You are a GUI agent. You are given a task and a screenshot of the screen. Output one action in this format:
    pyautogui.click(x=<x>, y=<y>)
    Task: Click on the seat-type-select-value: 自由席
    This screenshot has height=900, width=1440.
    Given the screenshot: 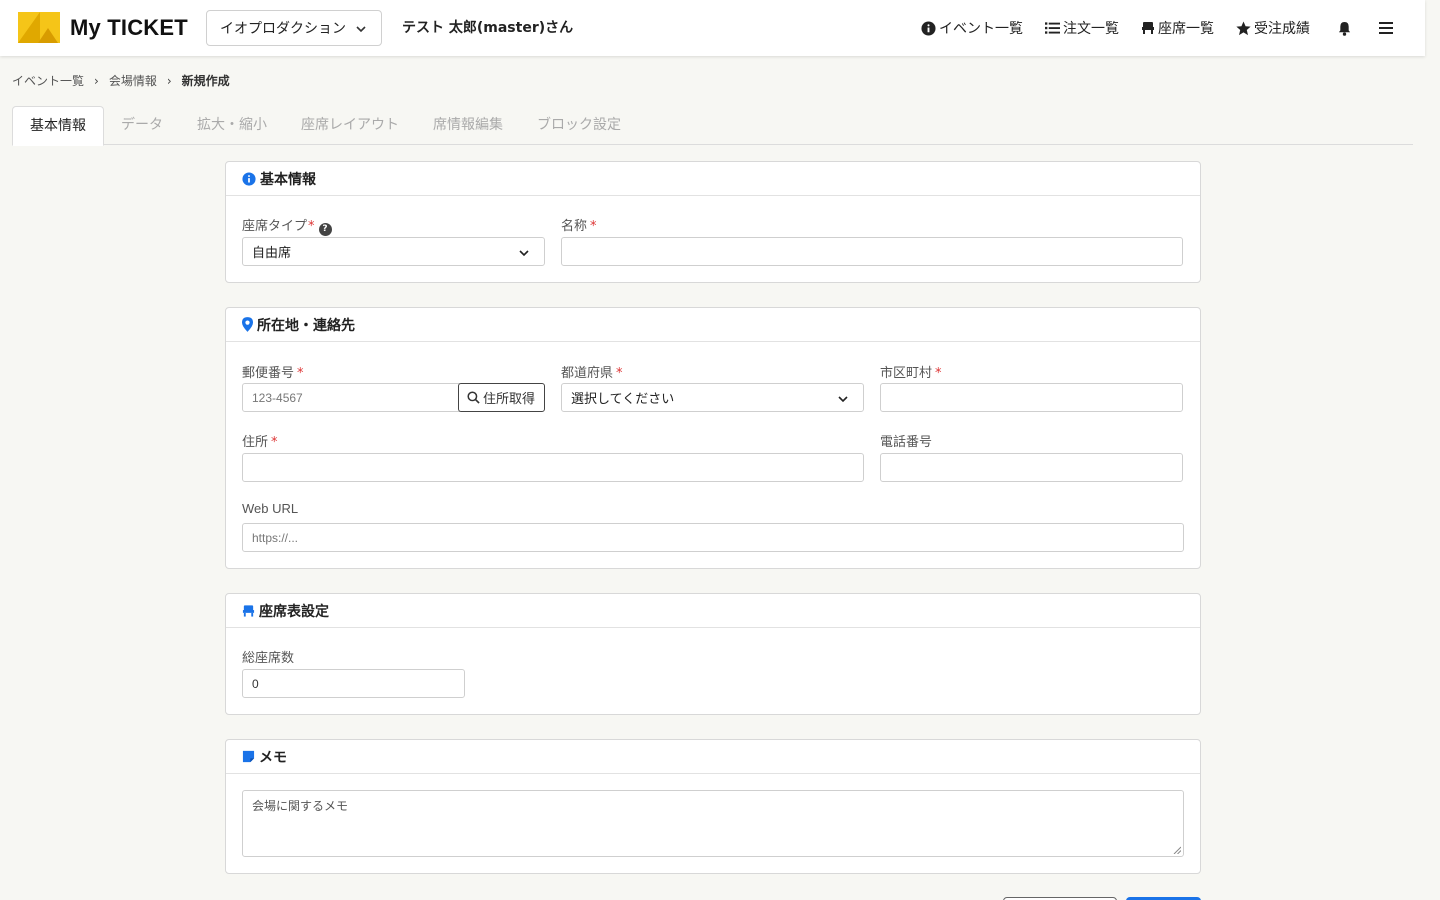 What is the action you would take?
    pyautogui.click(x=272, y=253)
    